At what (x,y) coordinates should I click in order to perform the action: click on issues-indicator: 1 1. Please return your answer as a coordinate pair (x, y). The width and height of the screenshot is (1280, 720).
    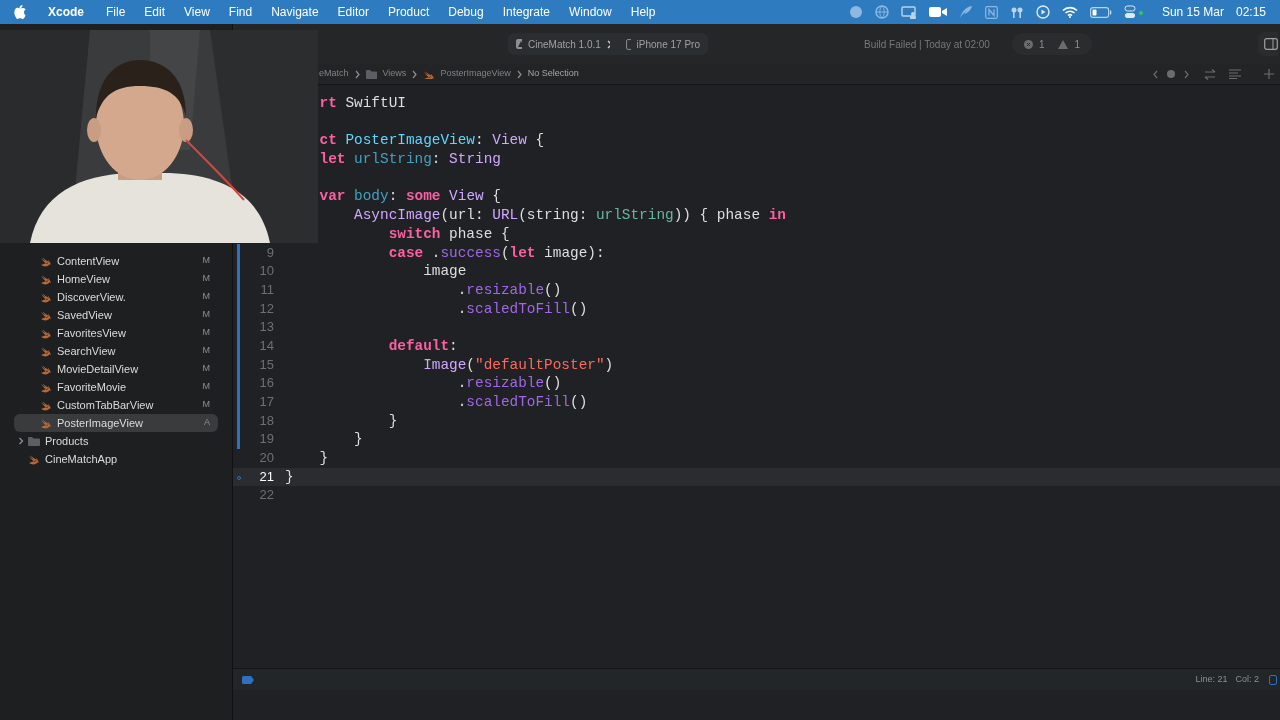
    Looking at the image, I should click on (1051, 44).